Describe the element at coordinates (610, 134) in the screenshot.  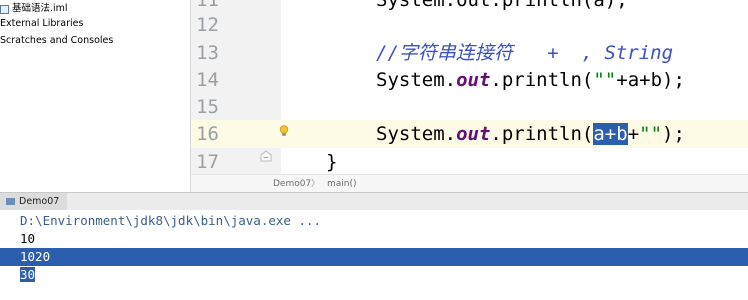
I see `selected-text: a+b` at that location.